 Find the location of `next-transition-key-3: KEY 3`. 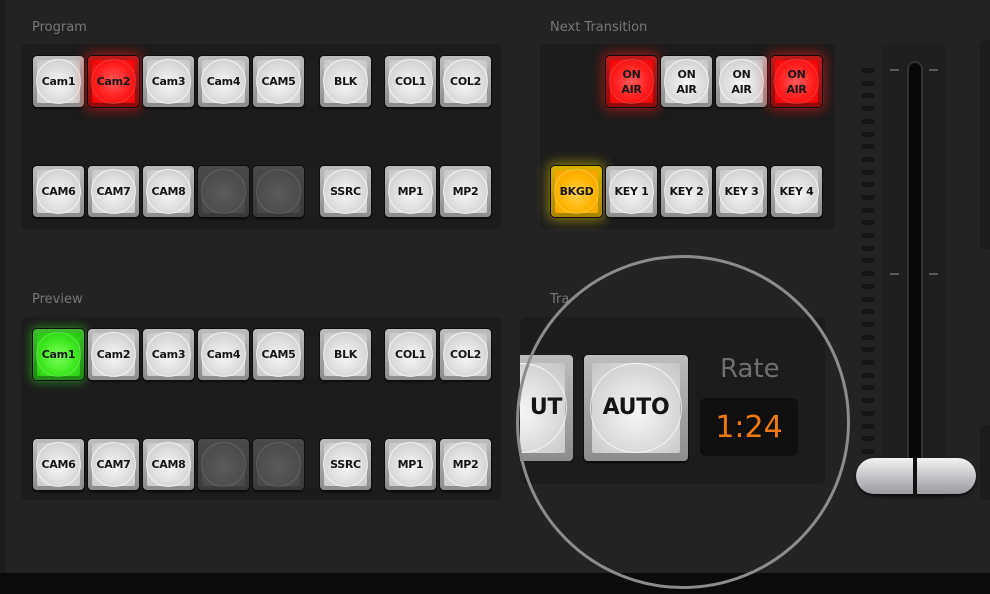

next-transition-key-3: KEY 3 is located at coordinates (741, 191).